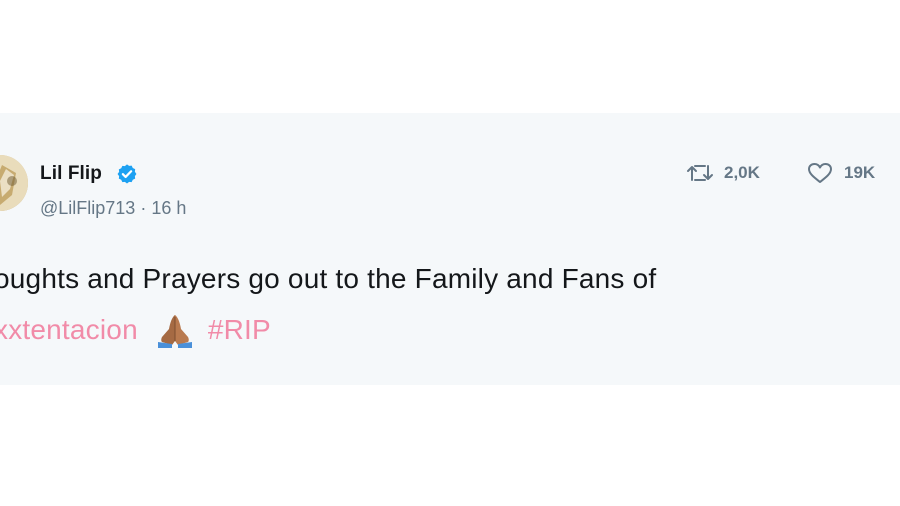  Describe the element at coordinates (860, 172) in the screenshot. I see `like-count: 19K` at that location.